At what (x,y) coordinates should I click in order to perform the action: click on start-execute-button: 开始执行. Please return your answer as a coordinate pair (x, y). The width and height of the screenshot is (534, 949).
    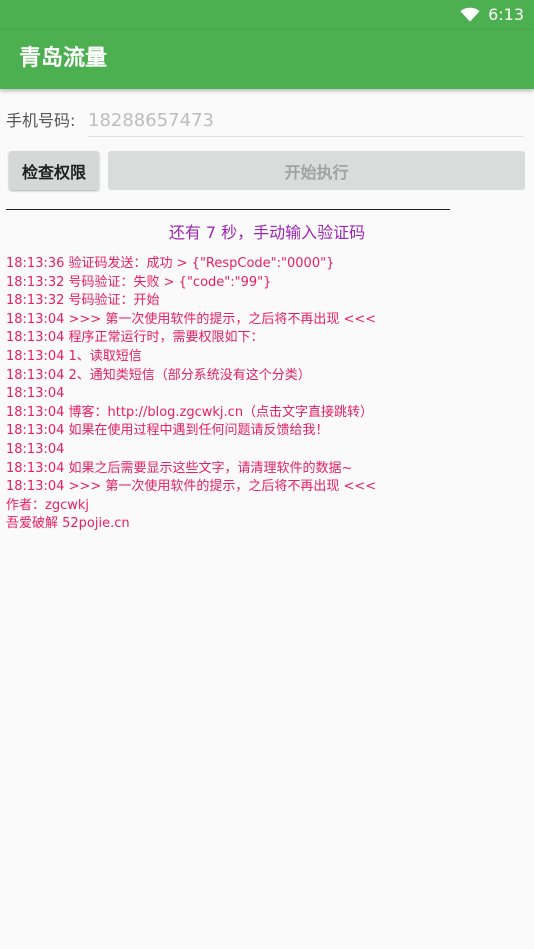
    Looking at the image, I should click on (316, 170).